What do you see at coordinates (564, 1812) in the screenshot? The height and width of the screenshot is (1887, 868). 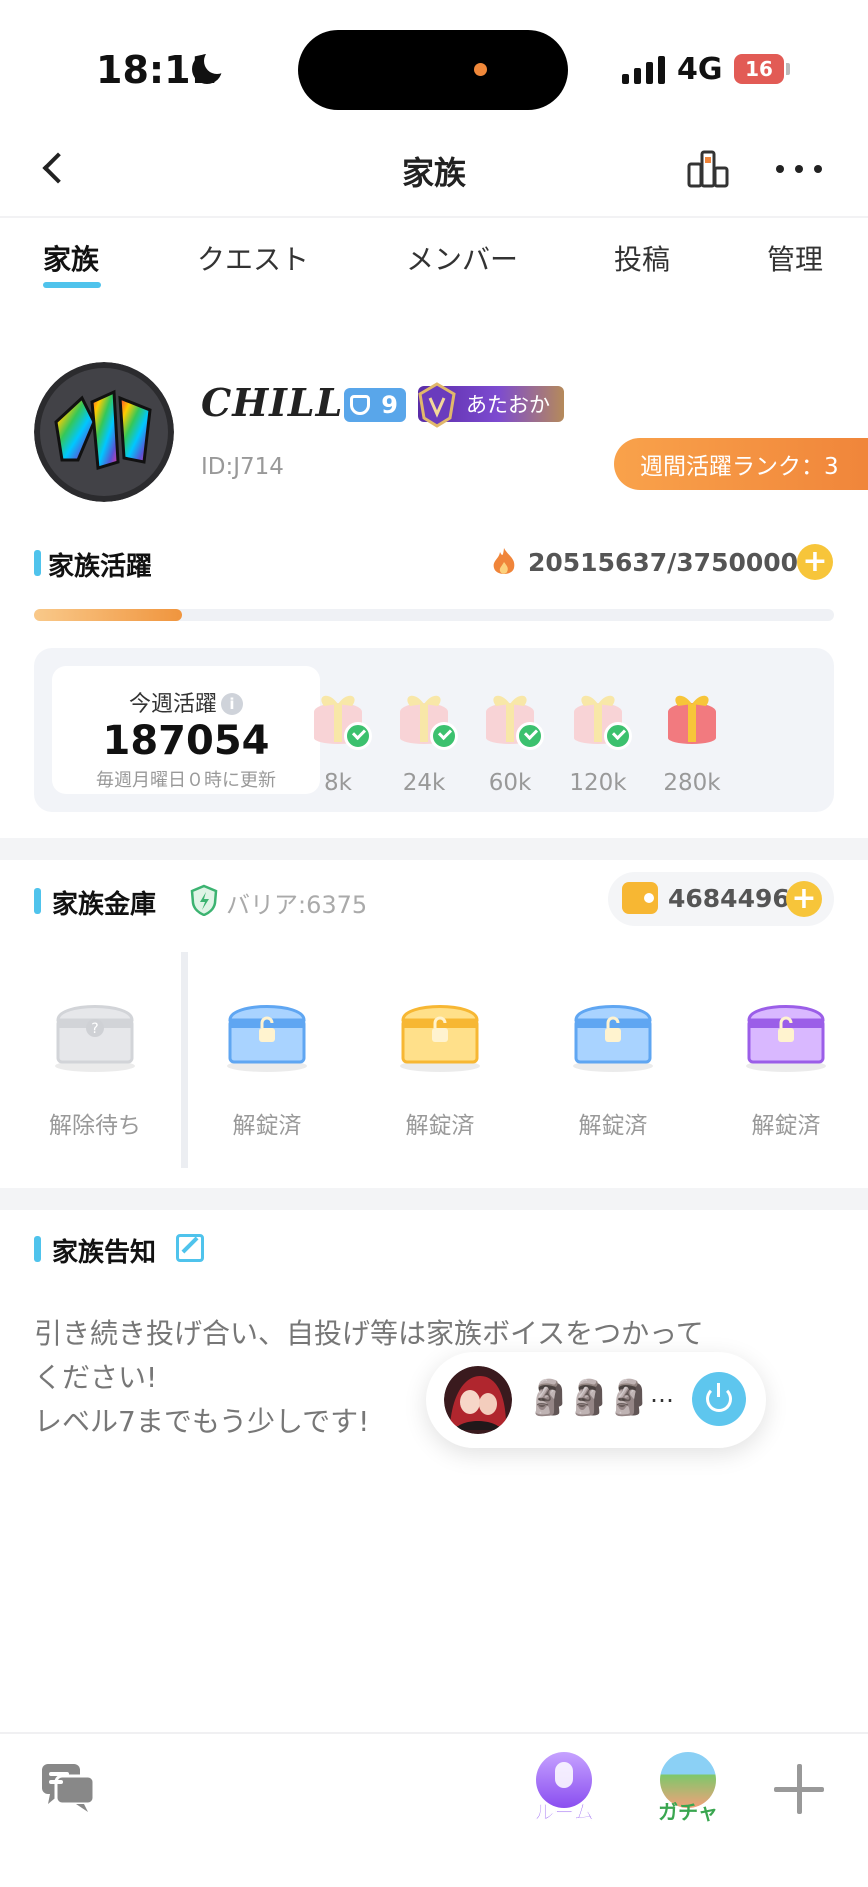 I see `room-tab-label: ルーム` at bounding box center [564, 1812].